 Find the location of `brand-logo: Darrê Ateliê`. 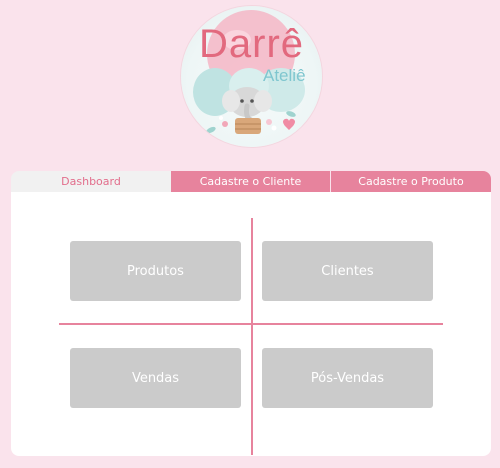

brand-logo: Darrê Ateliê is located at coordinates (251, 76).